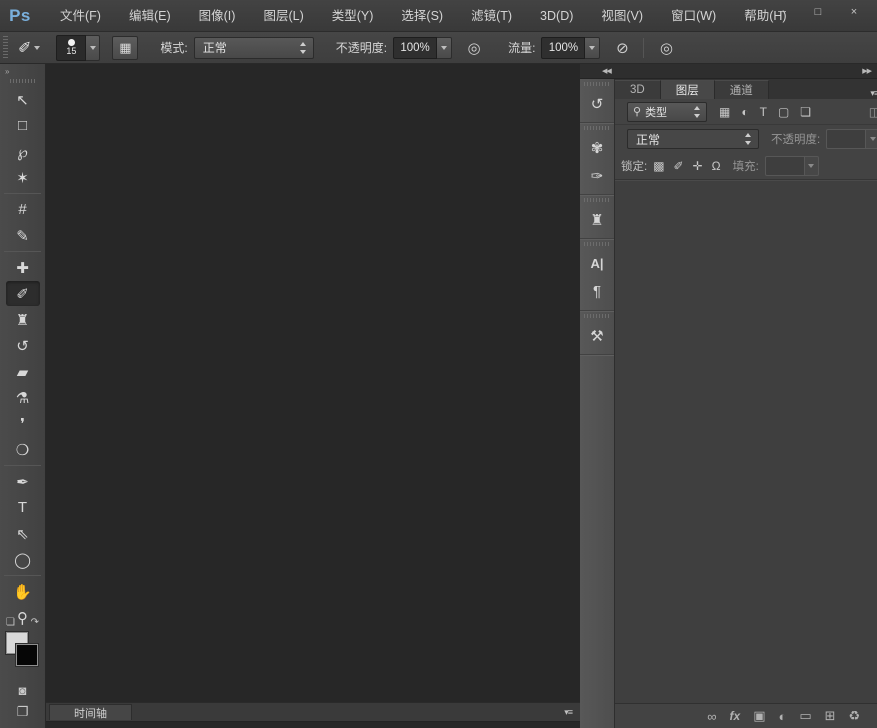 Image resolution: width=877 pixels, height=728 pixels. What do you see at coordinates (811, 166) in the screenshot?
I see `fill-dropdown-button` at bounding box center [811, 166].